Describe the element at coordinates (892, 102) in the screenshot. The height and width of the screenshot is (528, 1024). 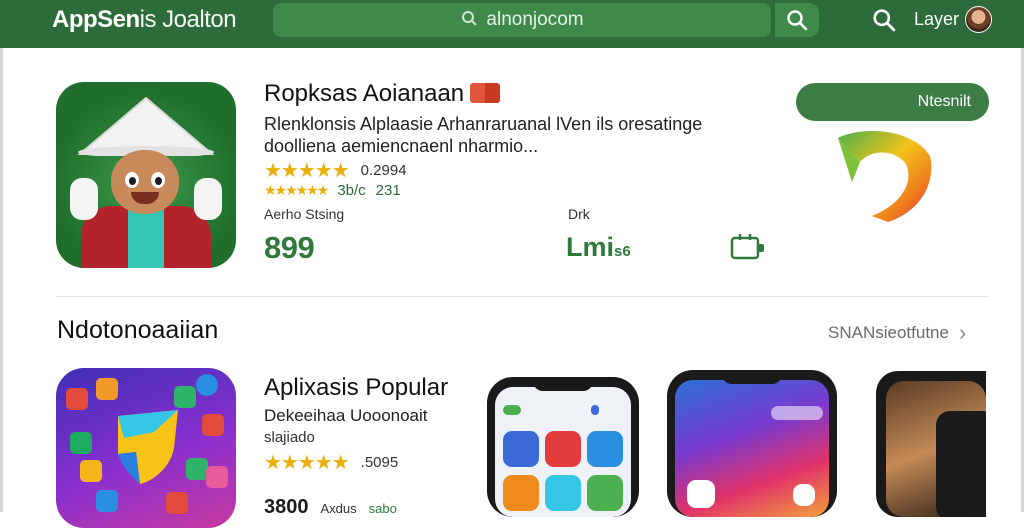
I see `install-button: Ntesnilt` at that location.